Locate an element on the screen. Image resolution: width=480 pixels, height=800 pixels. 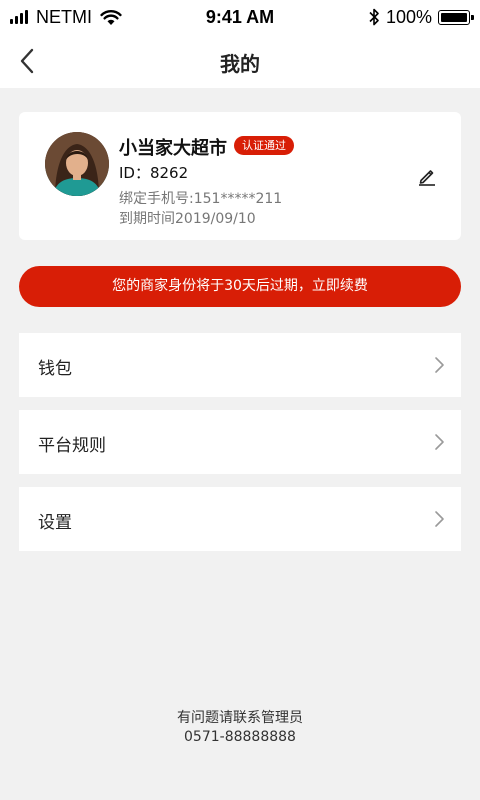
shop-name: 小当家大超市 is located at coordinates (173, 148).